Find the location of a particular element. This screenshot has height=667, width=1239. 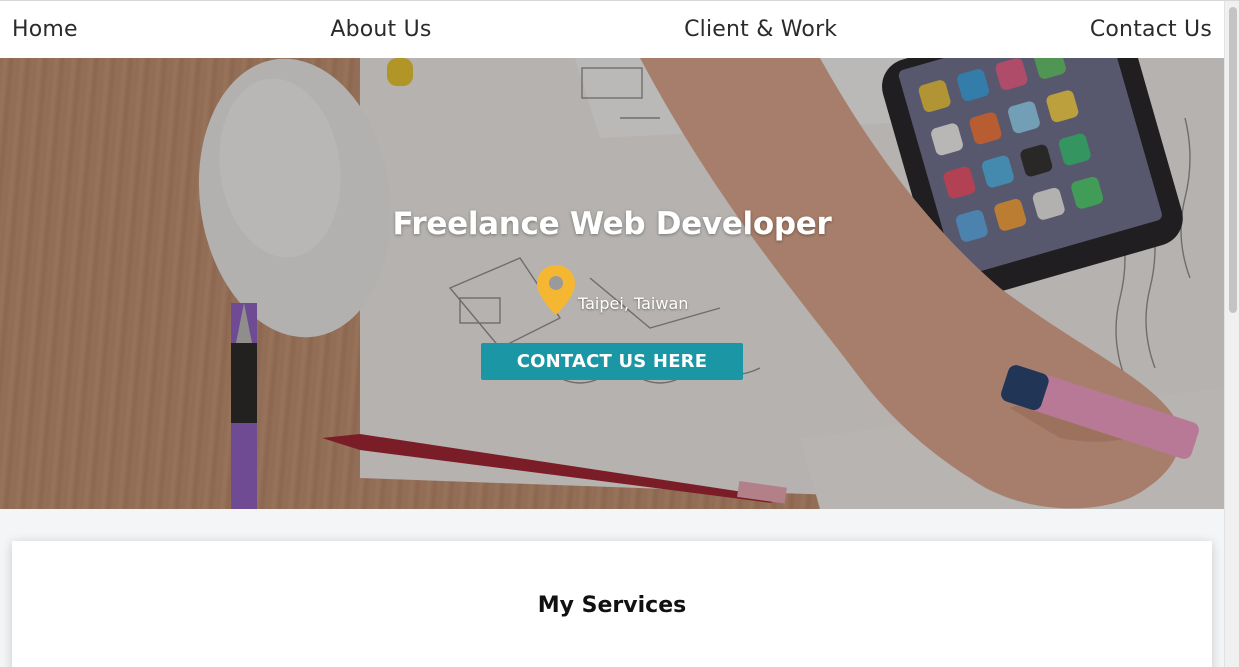

map-pin-icon is located at coordinates (556, 290).